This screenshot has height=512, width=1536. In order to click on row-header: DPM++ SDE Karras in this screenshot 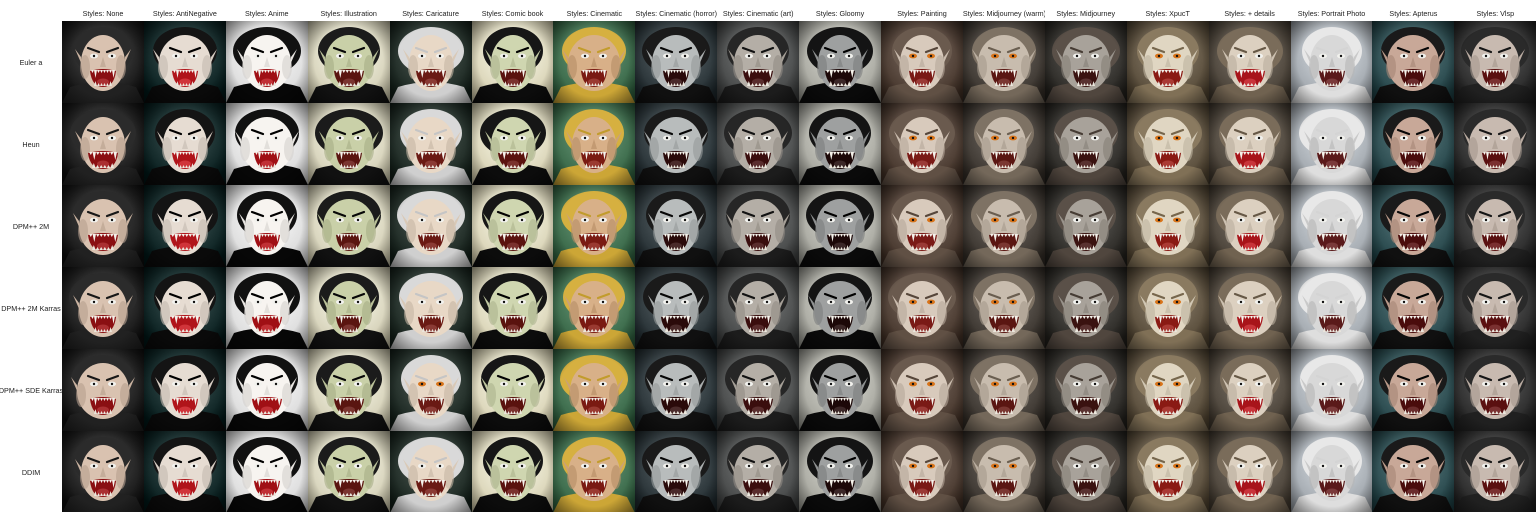, I will do `click(32, 390)`.